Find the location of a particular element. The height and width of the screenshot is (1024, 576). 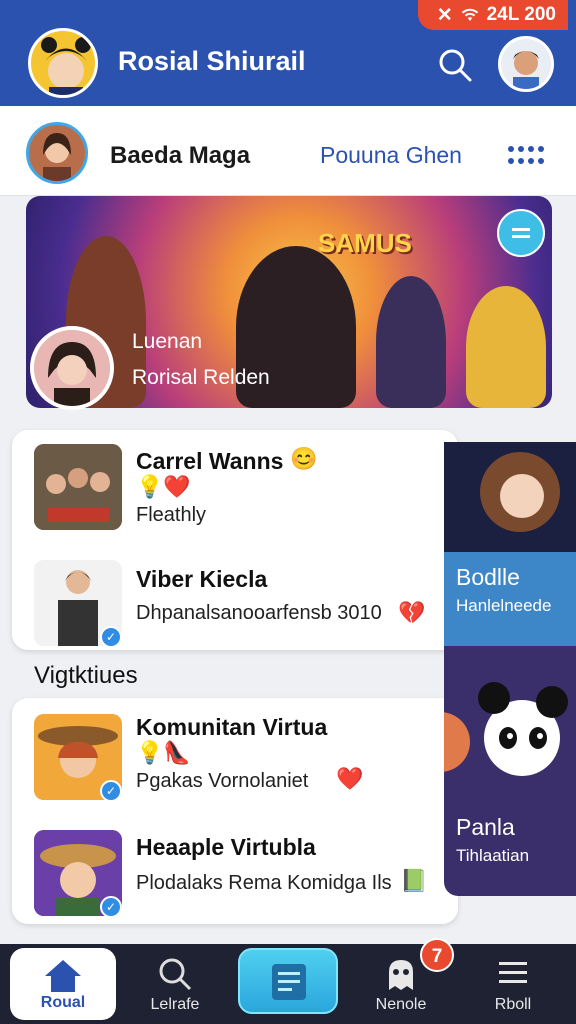

side-card-bodlle: Bodlle Hanlelneede is located at coordinates (510, 544).